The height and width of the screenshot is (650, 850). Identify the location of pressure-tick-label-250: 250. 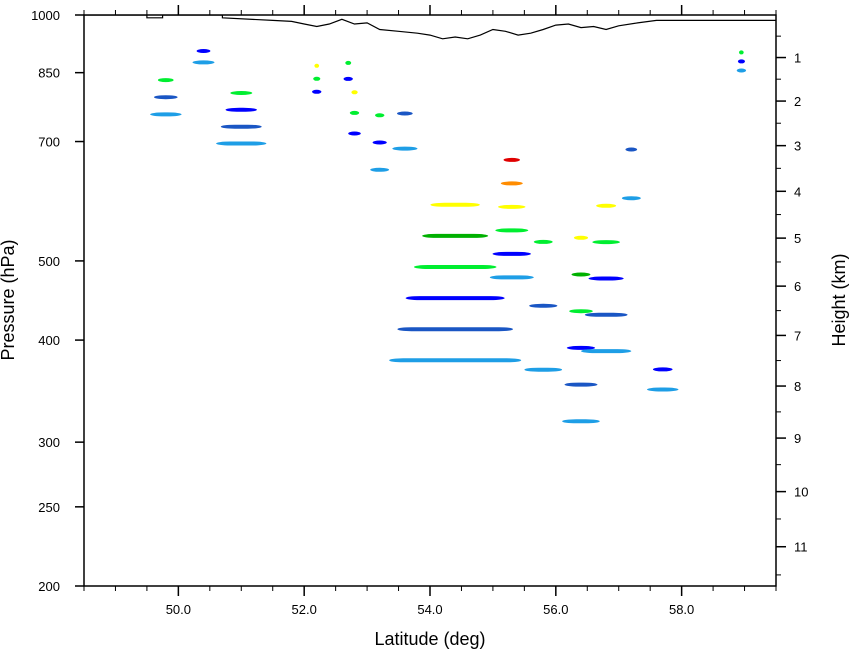
(49, 507).